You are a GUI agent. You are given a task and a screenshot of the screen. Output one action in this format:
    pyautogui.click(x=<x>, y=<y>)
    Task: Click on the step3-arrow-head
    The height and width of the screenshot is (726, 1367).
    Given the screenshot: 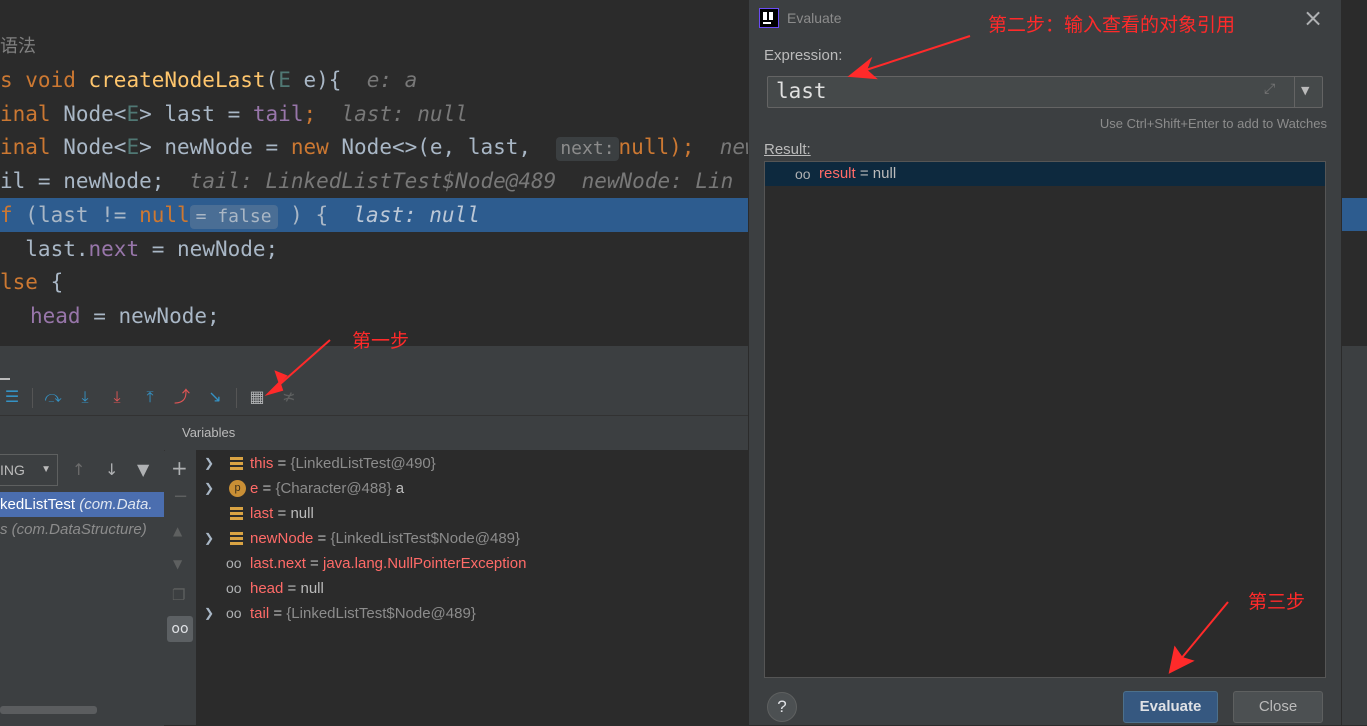 What is the action you would take?
    pyautogui.click(x=1181, y=659)
    